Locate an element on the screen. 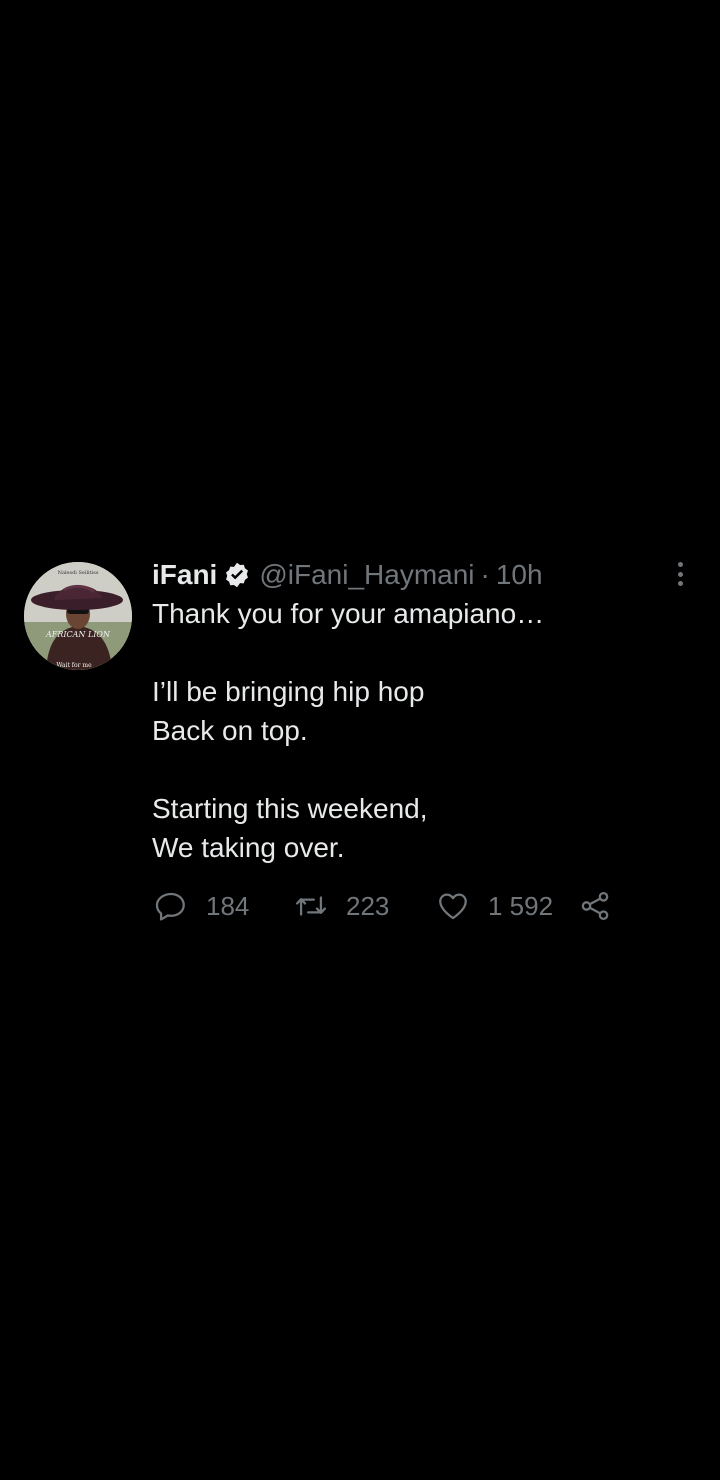 This screenshot has height=1480, width=720. like-count: 1 592 is located at coordinates (521, 905).